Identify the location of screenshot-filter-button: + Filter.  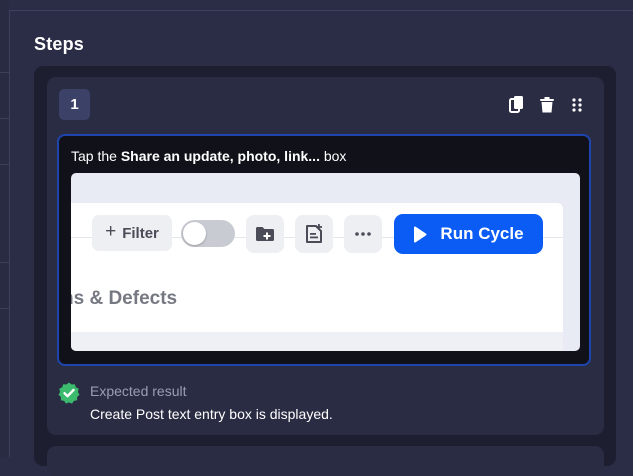
(132, 233).